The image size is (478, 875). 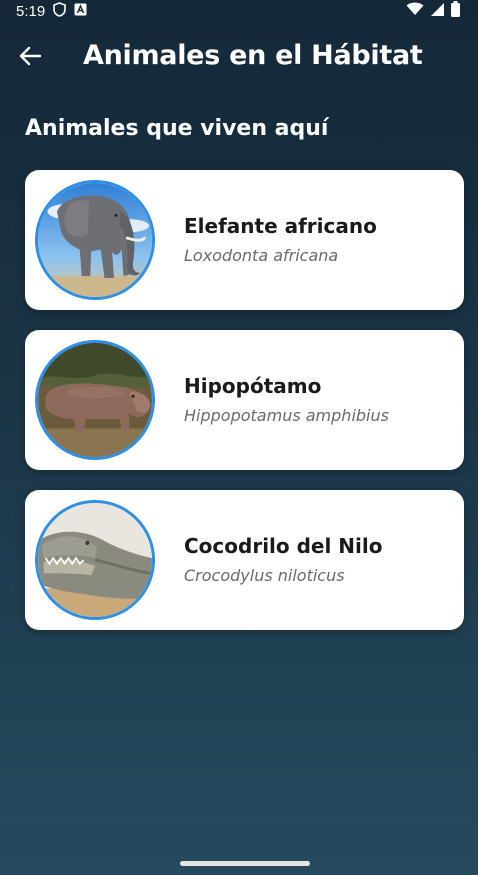 I want to click on shield-icon, so click(x=60, y=11).